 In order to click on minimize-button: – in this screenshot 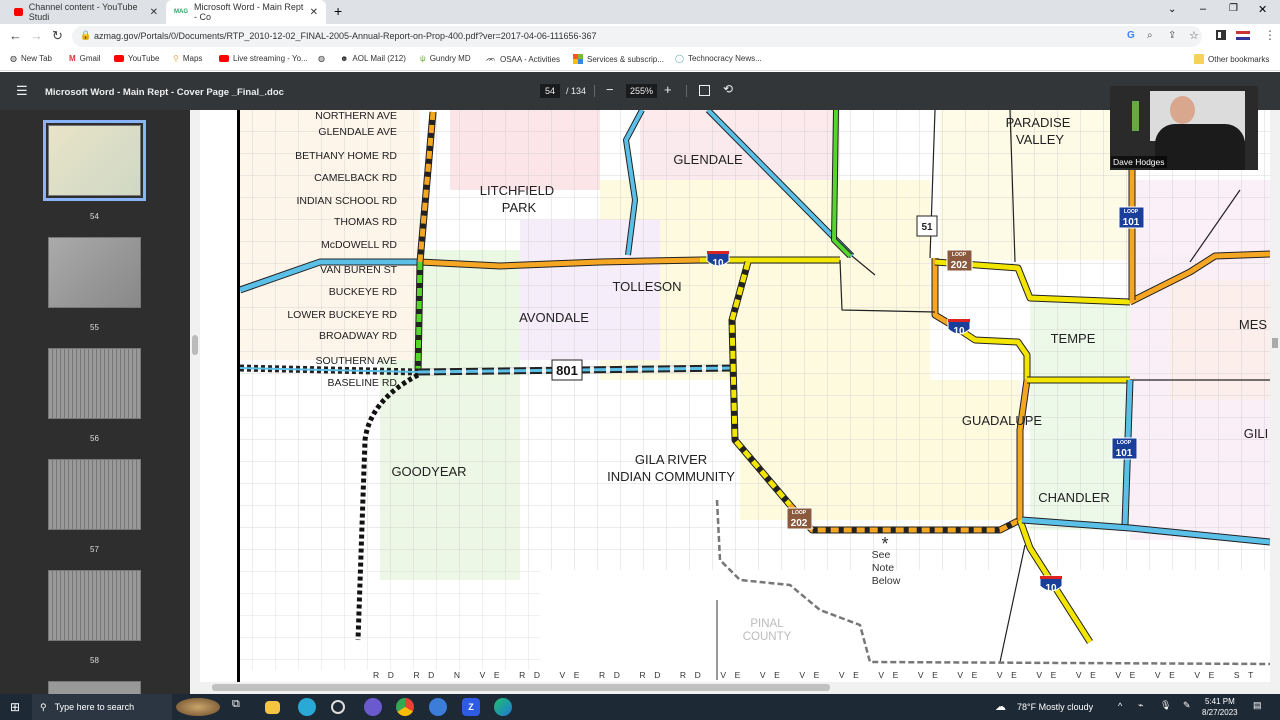, I will do `click(1203, 9)`.